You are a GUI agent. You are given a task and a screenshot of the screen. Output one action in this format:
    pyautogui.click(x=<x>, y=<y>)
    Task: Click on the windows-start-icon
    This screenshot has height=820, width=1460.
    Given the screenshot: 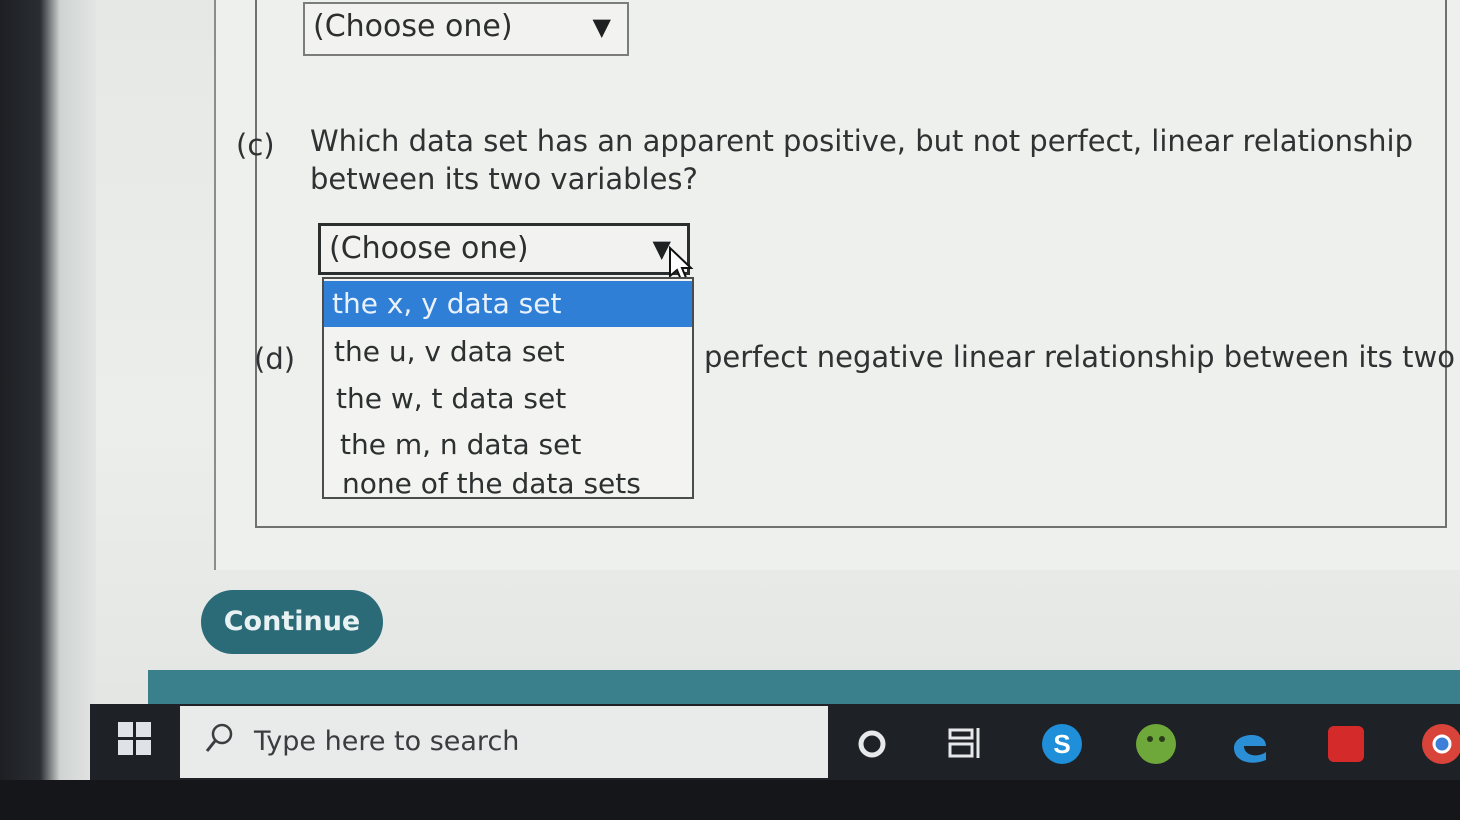 What is the action you would take?
    pyautogui.click(x=135, y=739)
    